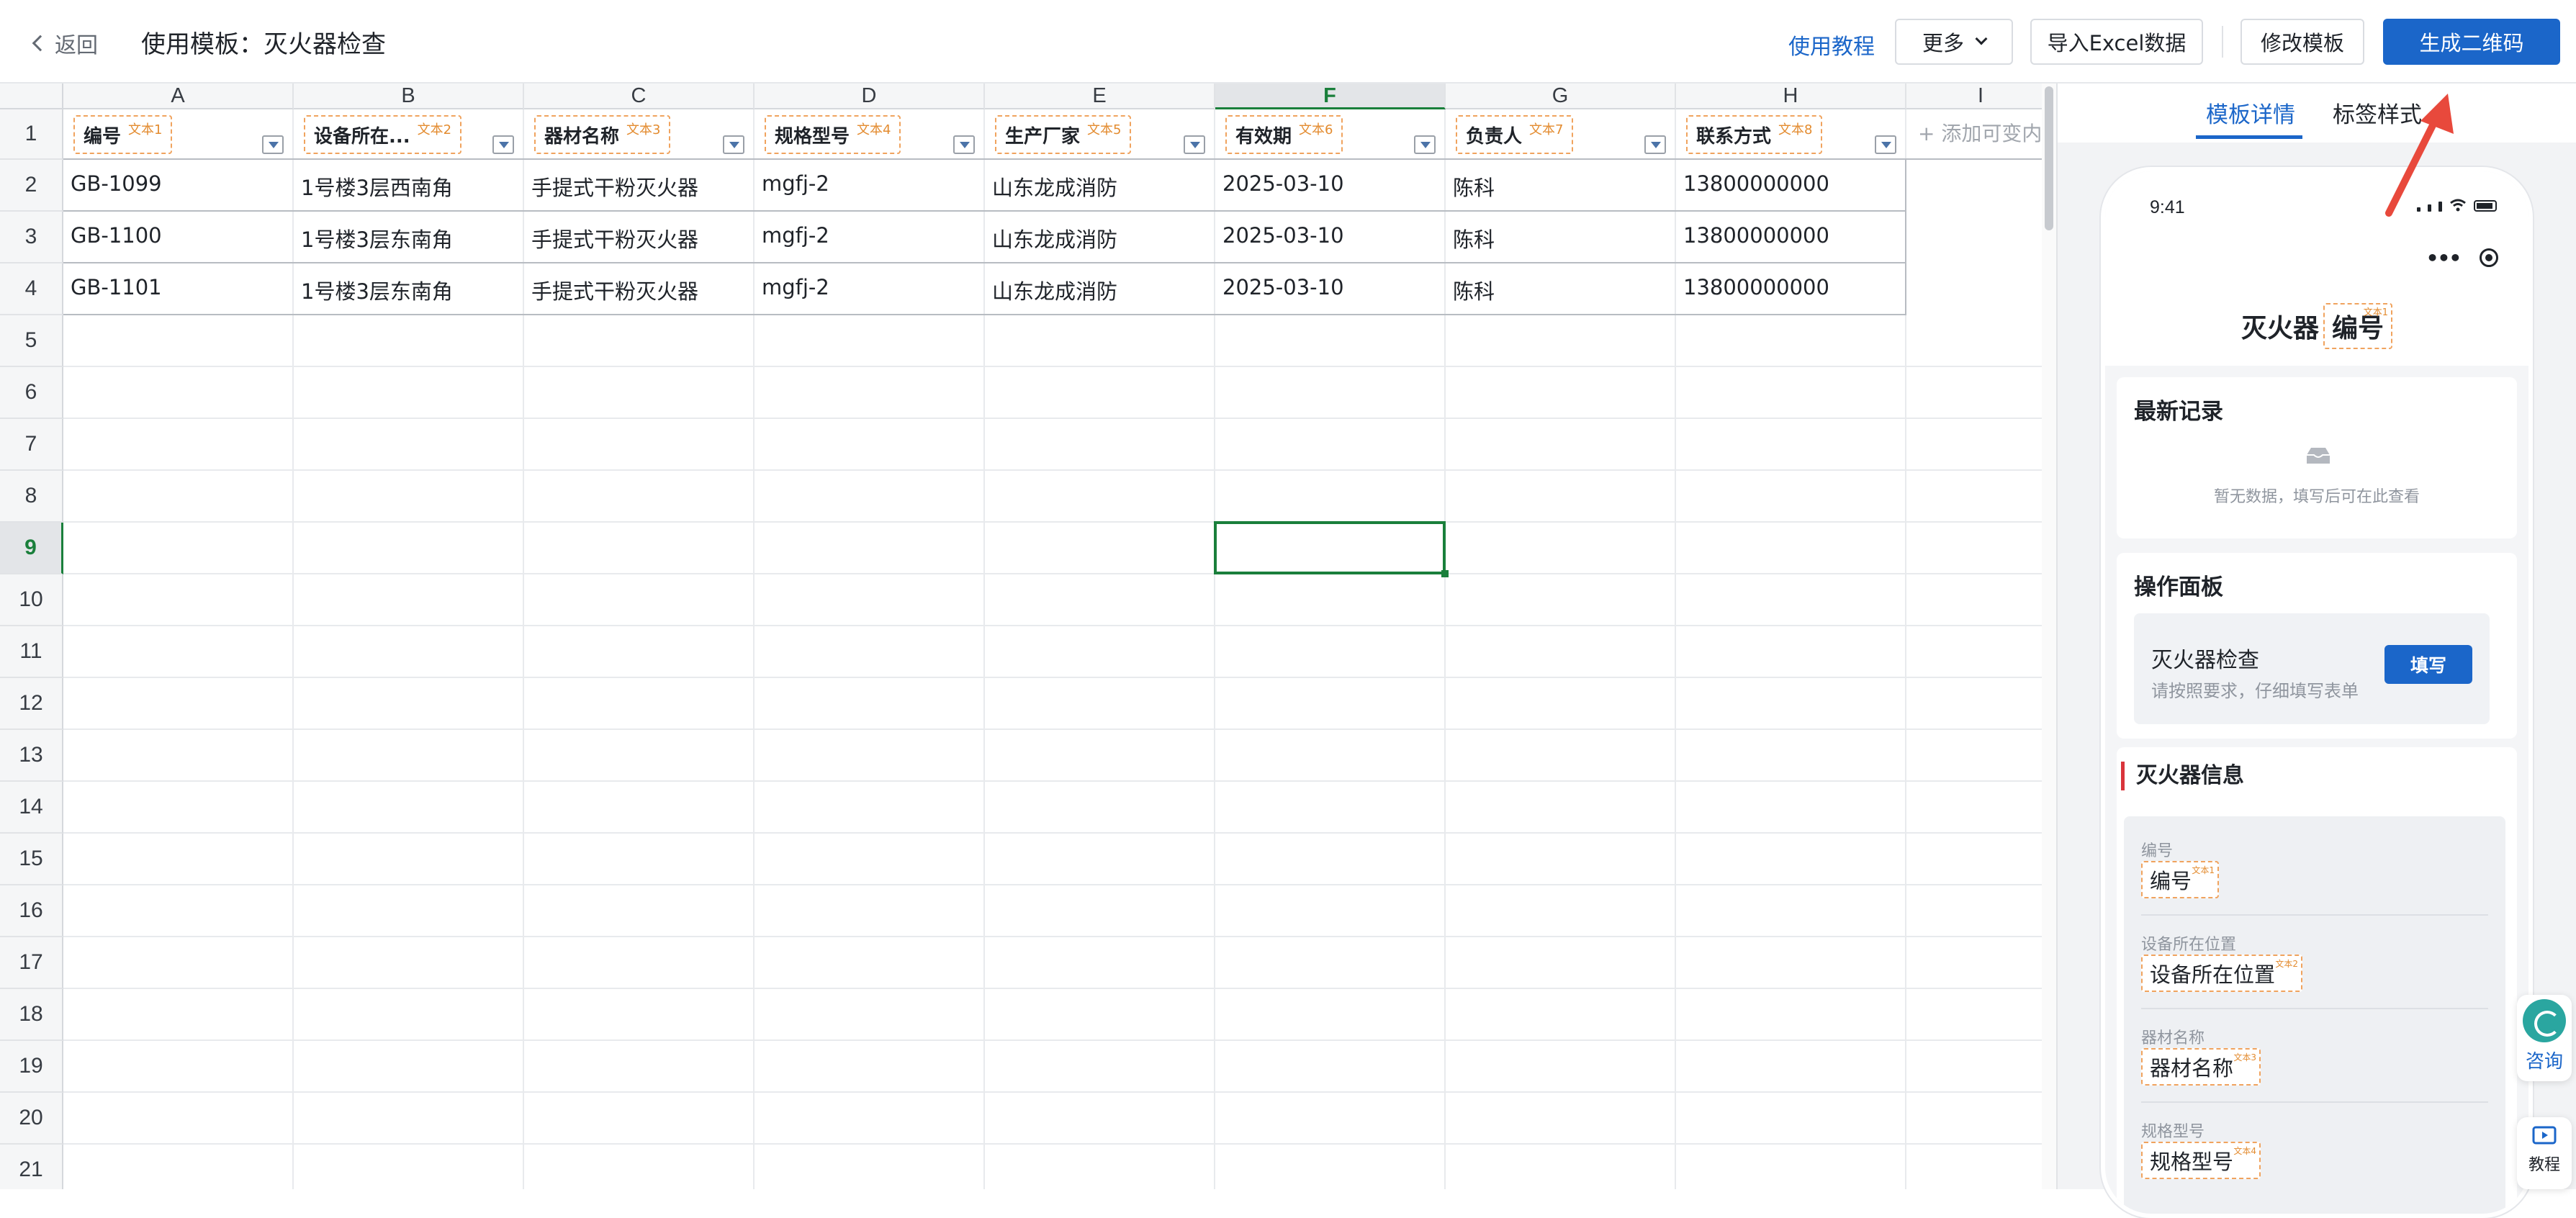 The image size is (2576, 1218). I want to click on row-header-20: 20, so click(32, 1119).